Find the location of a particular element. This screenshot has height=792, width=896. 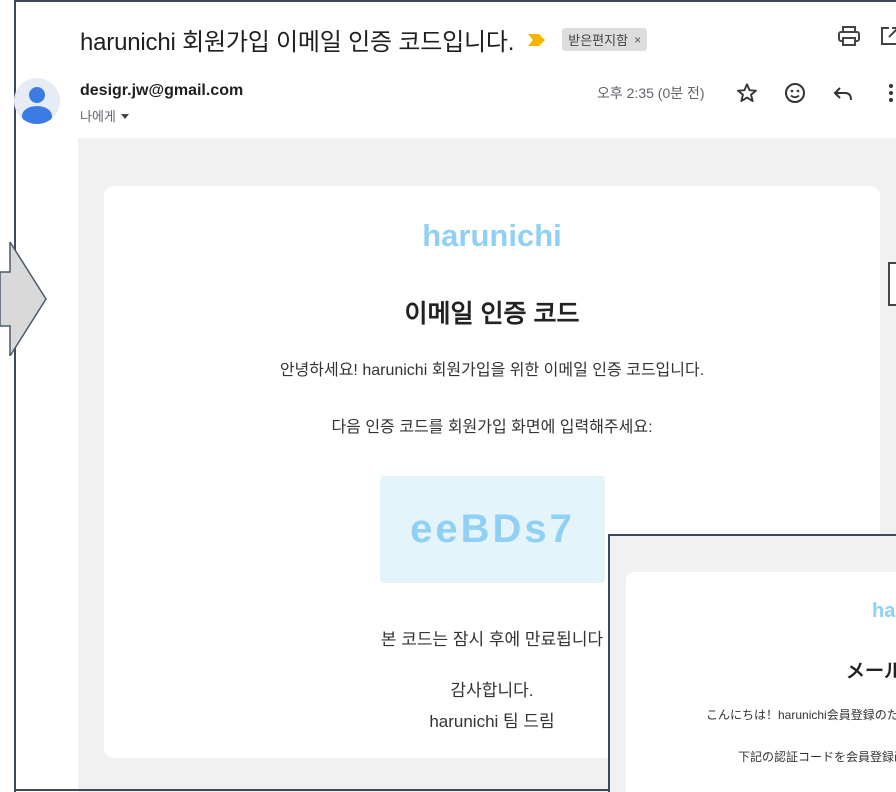

greeting-text: 안녕하세요! harunichi 회원가입을 위한 이메일 인증 코드입니다. is located at coordinates (492, 370).